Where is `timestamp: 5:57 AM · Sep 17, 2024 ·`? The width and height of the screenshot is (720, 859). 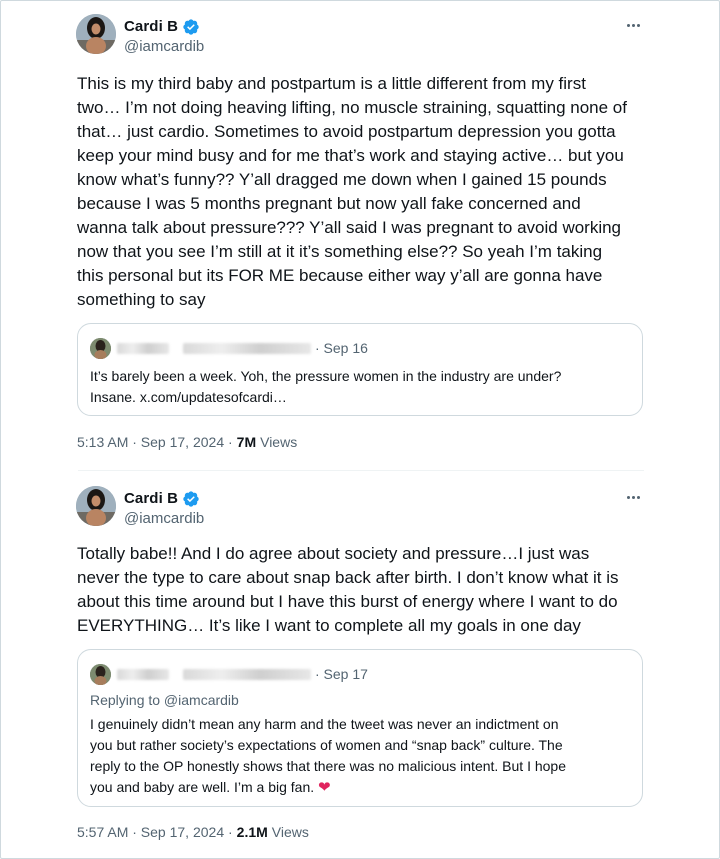 timestamp: 5:57 AM · Sep 17, 2024 · is located at coordinates (155, 832).